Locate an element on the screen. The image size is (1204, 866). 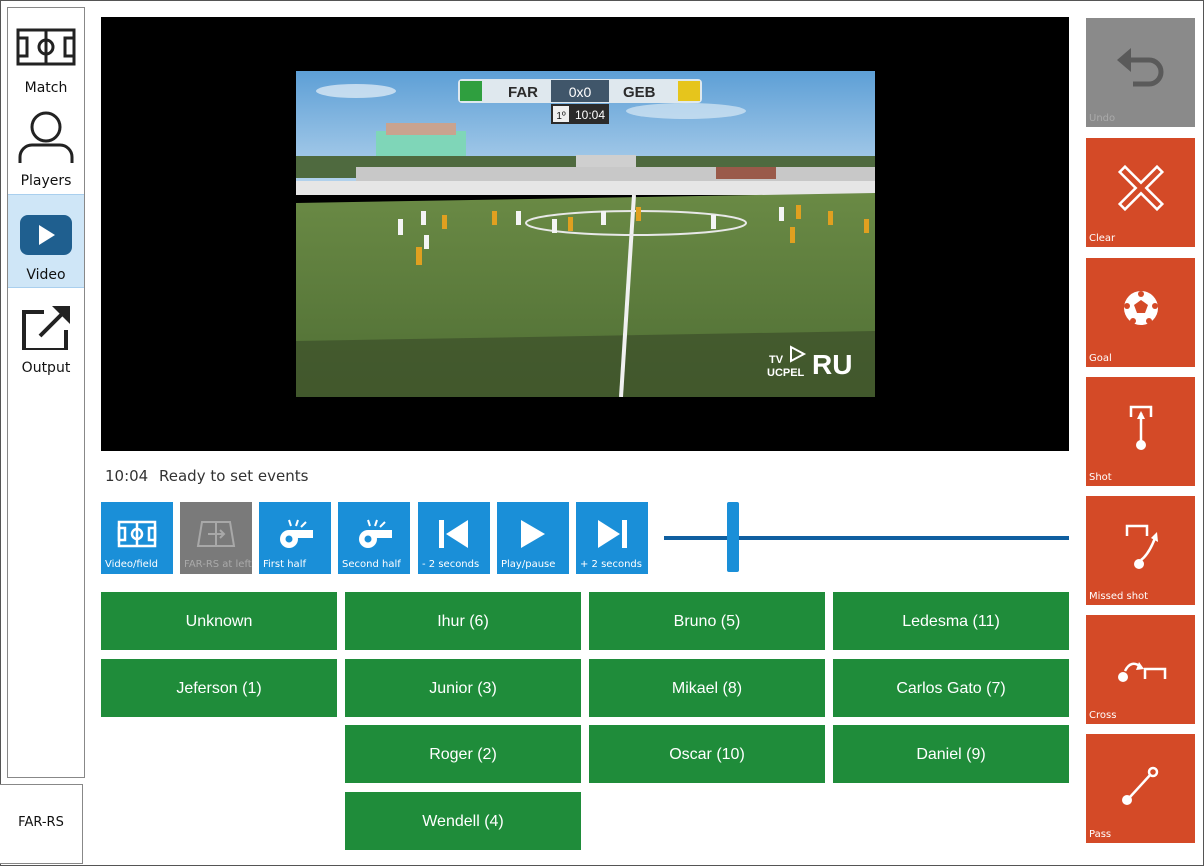
goal-label: Goal is located at coordinates (1100, 358).